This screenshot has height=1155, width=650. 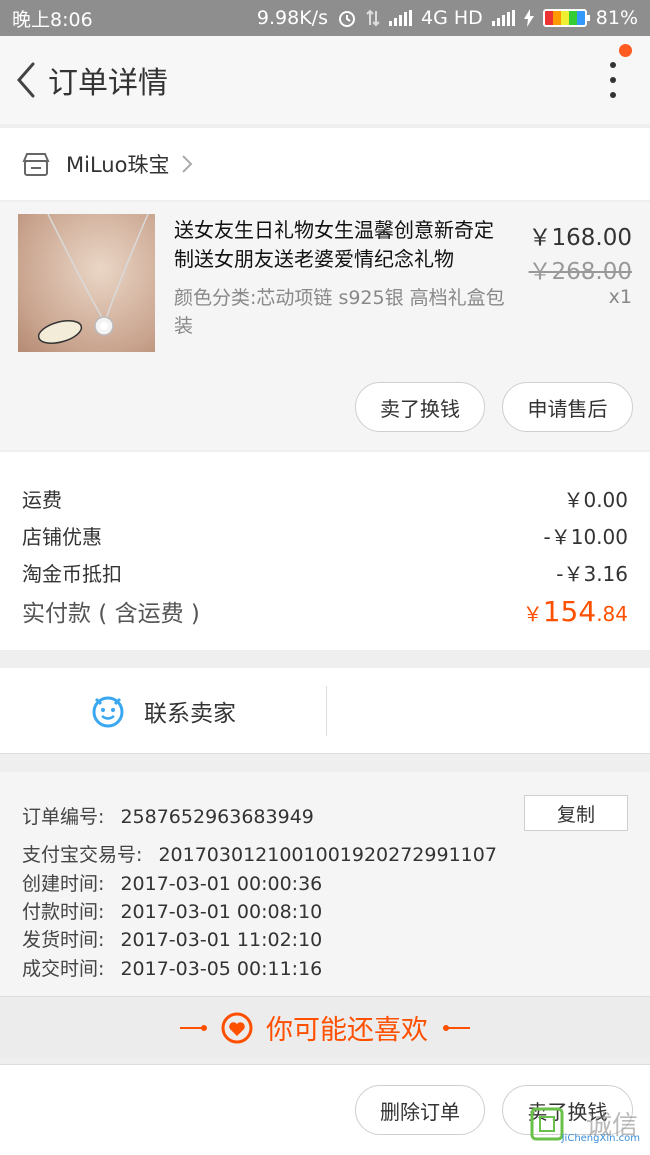 I want to click on shipped-row: 发货时间: 2017-03-01 11:02:10, so click(x=172, y=940).